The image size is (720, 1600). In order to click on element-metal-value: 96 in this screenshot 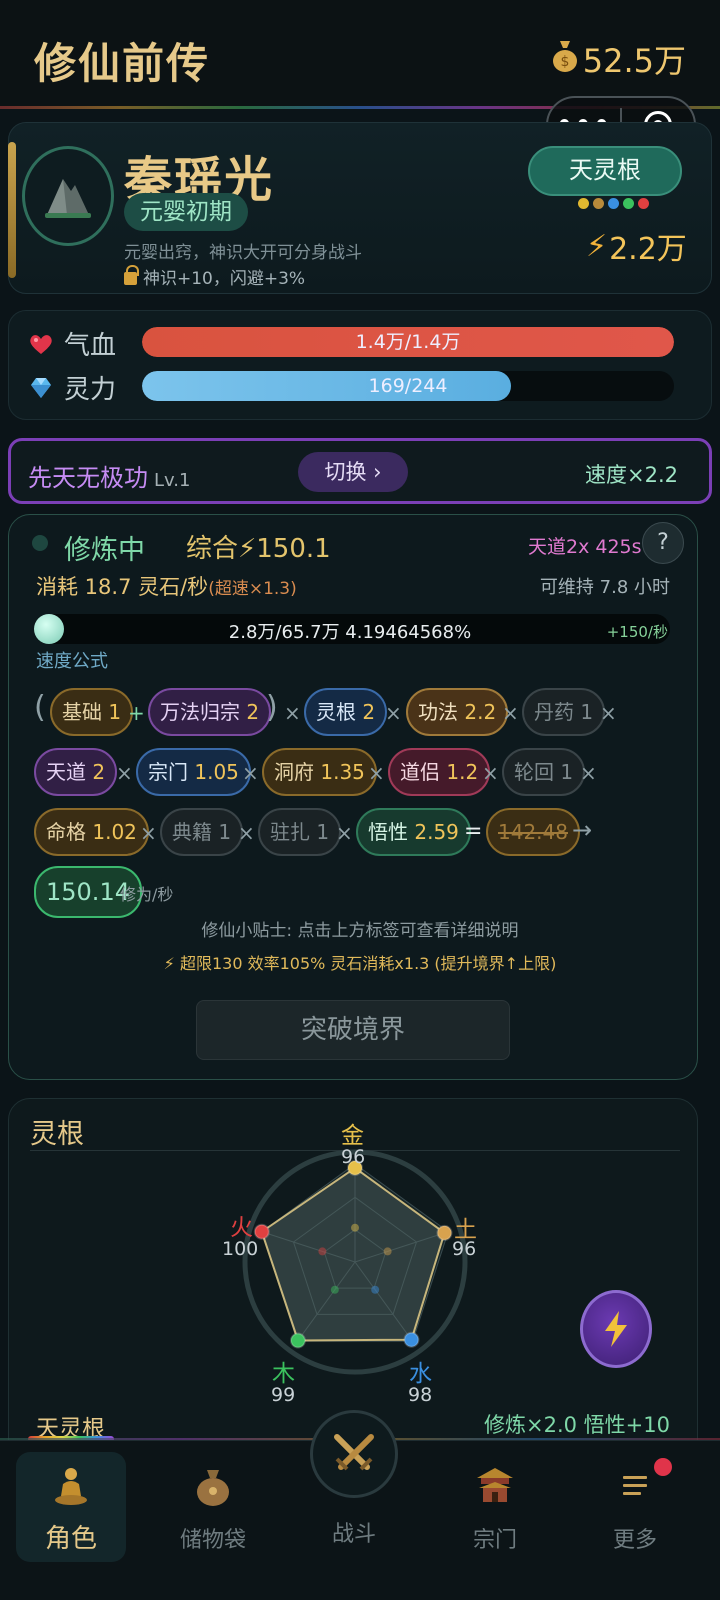, I will do `click(353, 1157)`.